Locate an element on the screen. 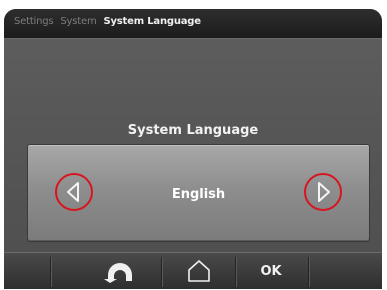  breadcrumb-item-settings: Settings is located at coordinates (34, 21).